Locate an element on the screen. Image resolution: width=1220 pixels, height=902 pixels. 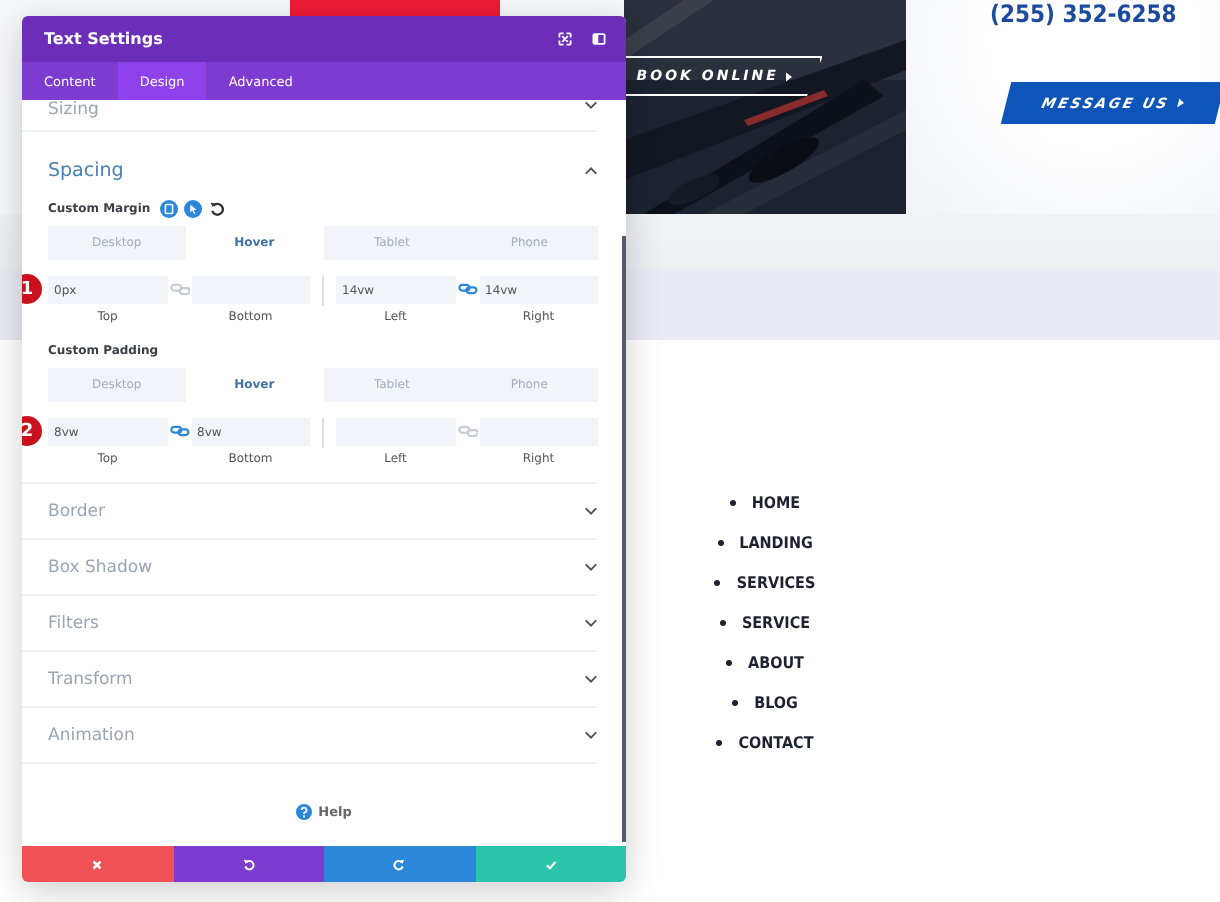
nav-link: LANDING is located at coordinates (765, 542).